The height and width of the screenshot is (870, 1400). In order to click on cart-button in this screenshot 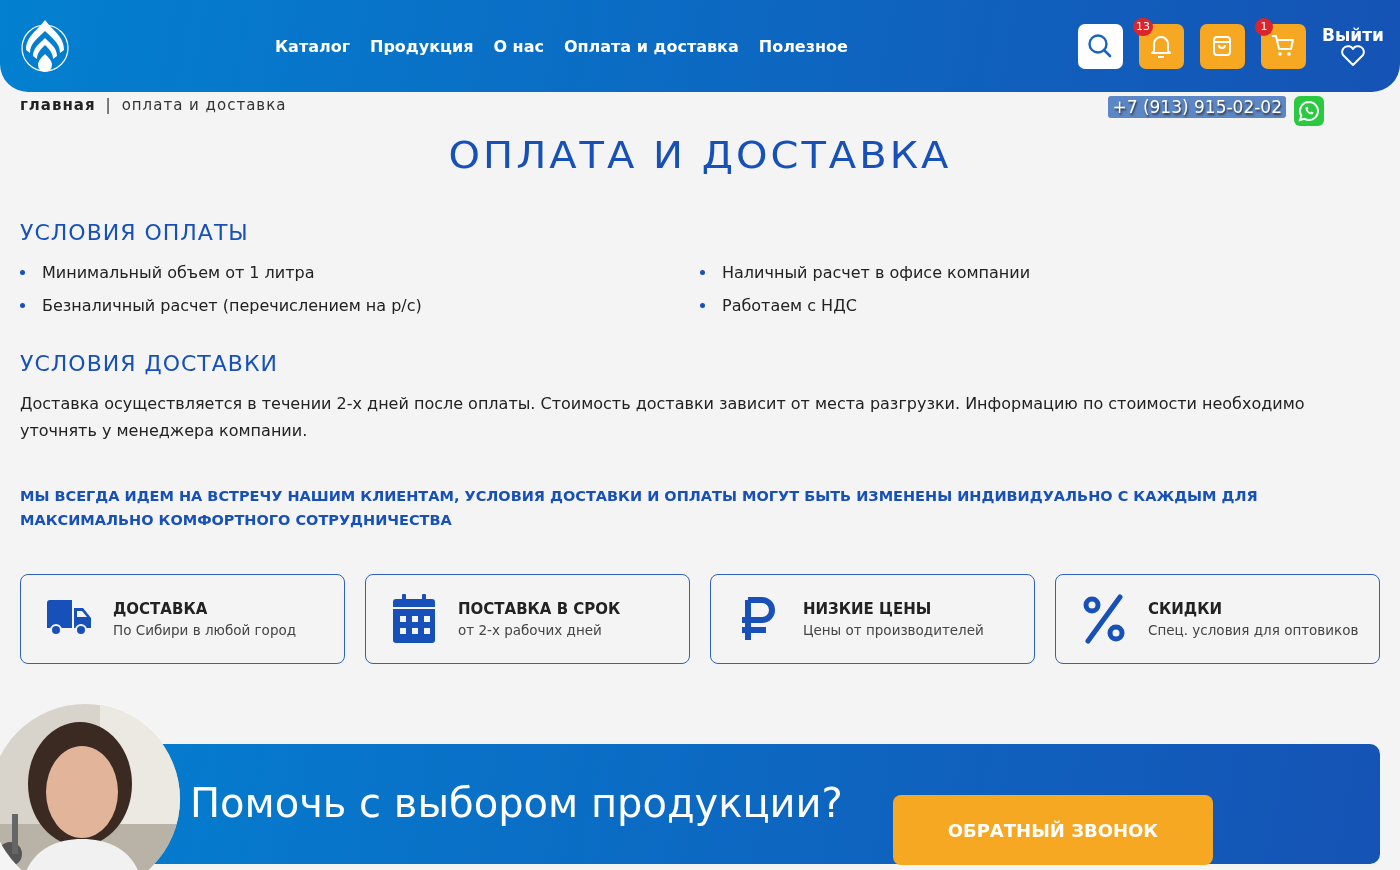, I will do `click(1283, 46)`.